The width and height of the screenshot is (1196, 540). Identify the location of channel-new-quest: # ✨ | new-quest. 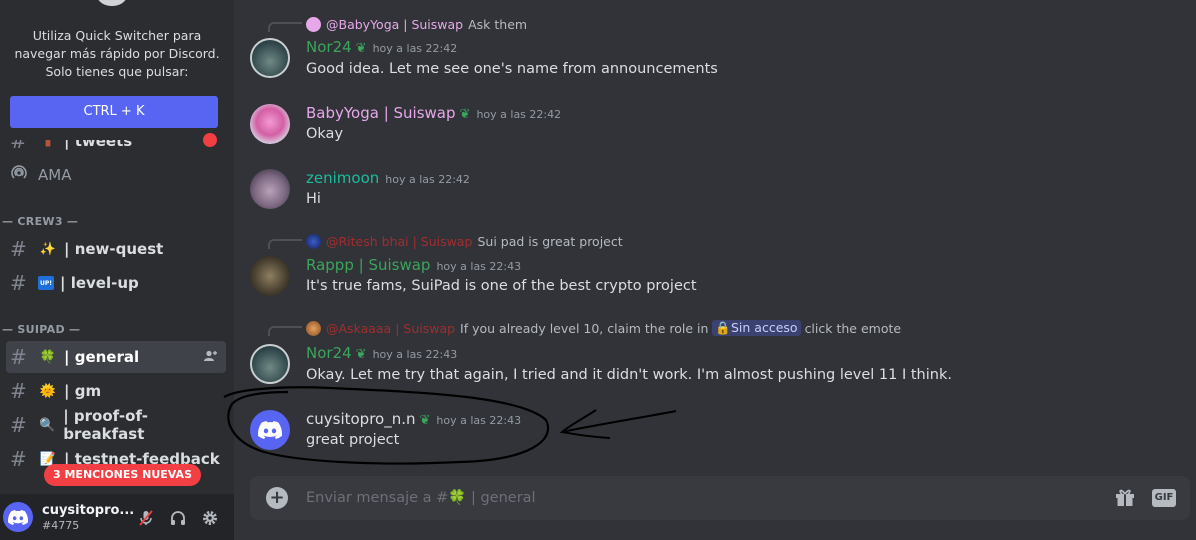
(116, 249).